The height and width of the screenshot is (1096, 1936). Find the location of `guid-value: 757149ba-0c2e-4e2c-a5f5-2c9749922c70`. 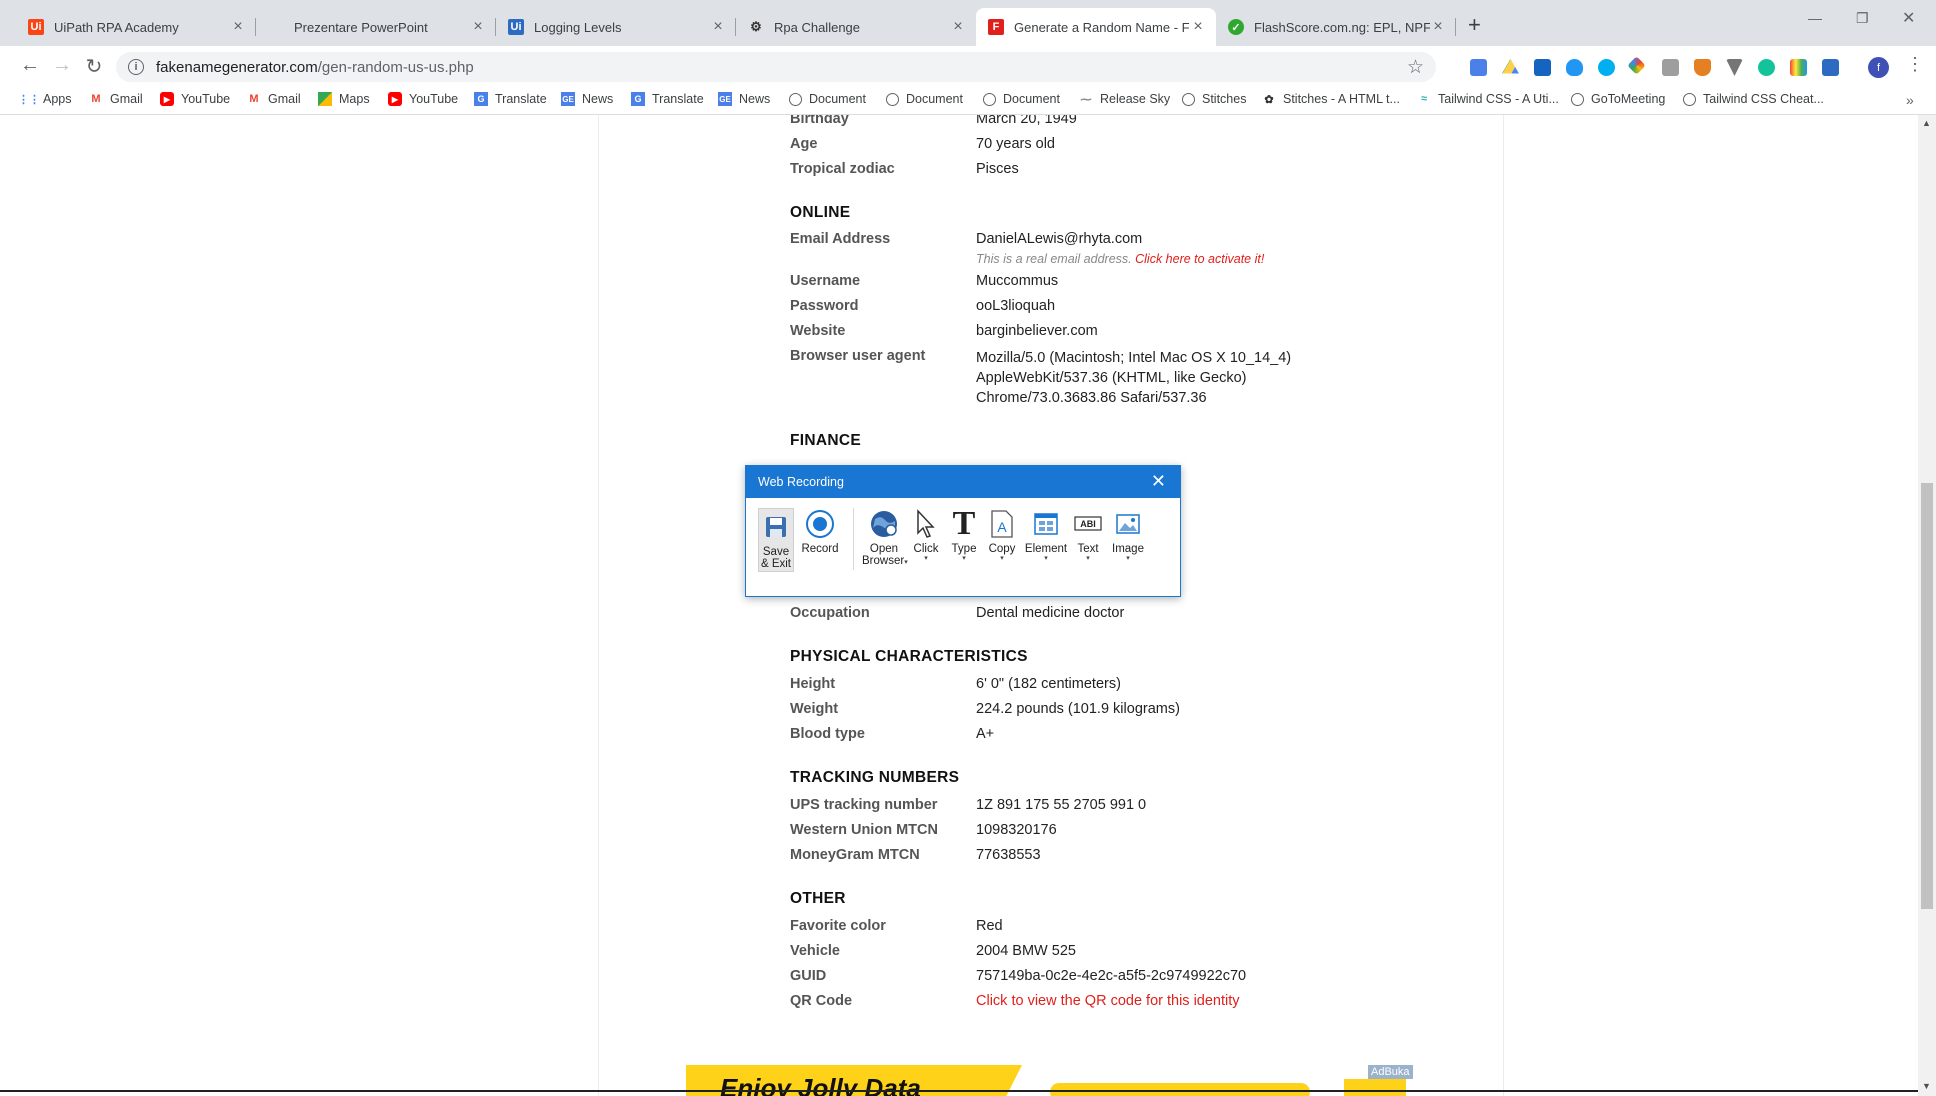

guid-value: 757149ba-0c2e-4e2c-a5f5-2c9749922c70 is located at coordinates (1111, 976).